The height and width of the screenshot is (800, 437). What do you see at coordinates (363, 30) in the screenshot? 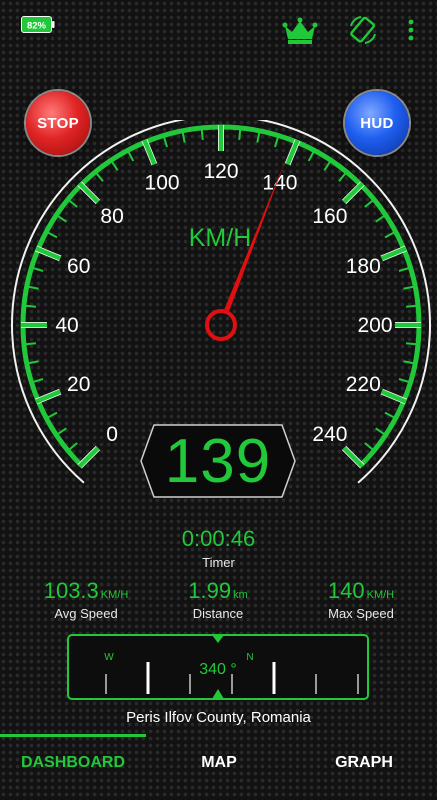
I see `screen-rotate-icon` at bounding box center [363, 30].